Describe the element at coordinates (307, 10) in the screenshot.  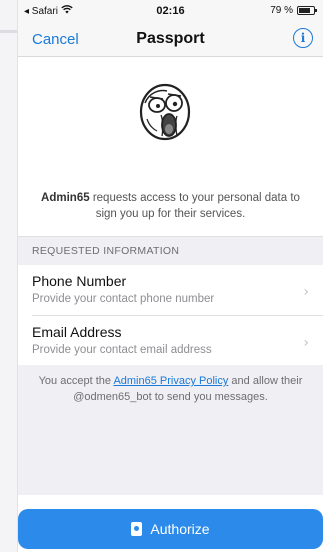
I see `battery-icon` at that location.